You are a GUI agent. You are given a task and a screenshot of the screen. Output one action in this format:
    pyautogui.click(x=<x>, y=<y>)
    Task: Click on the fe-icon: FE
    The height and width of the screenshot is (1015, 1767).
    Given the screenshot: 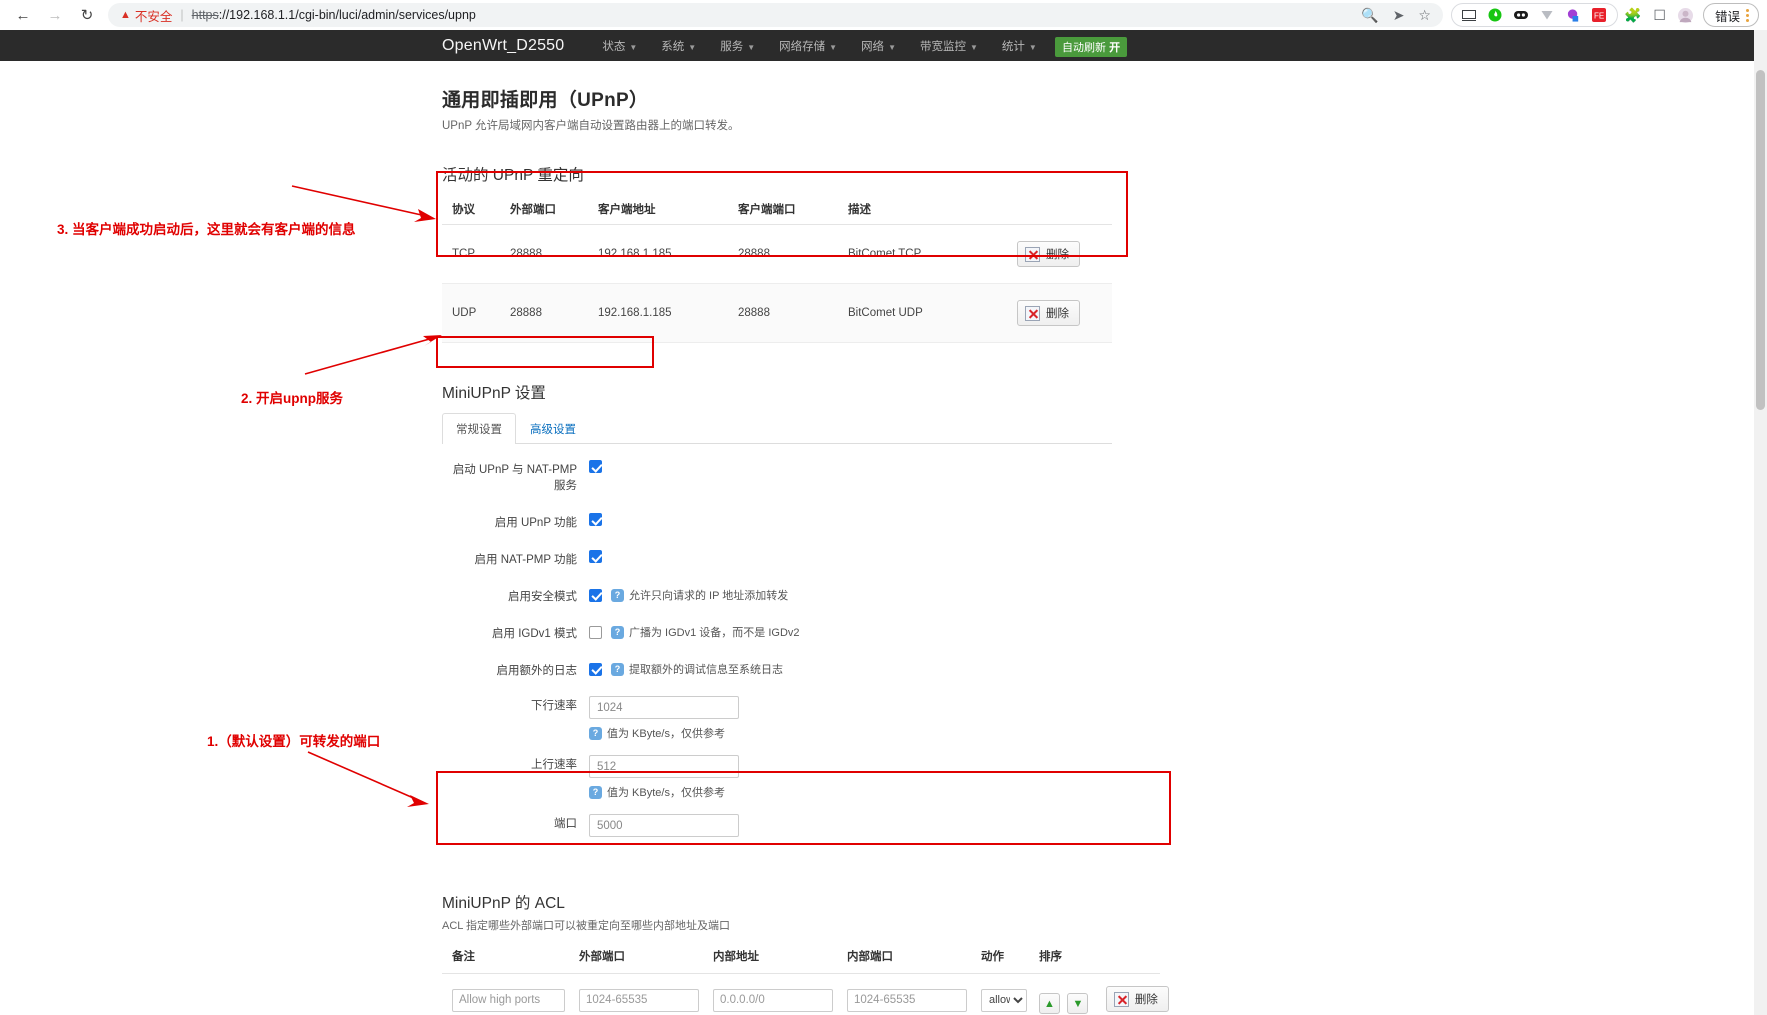 What is the action you would take?
    pyautogui.click(x=1599, y=15)
    